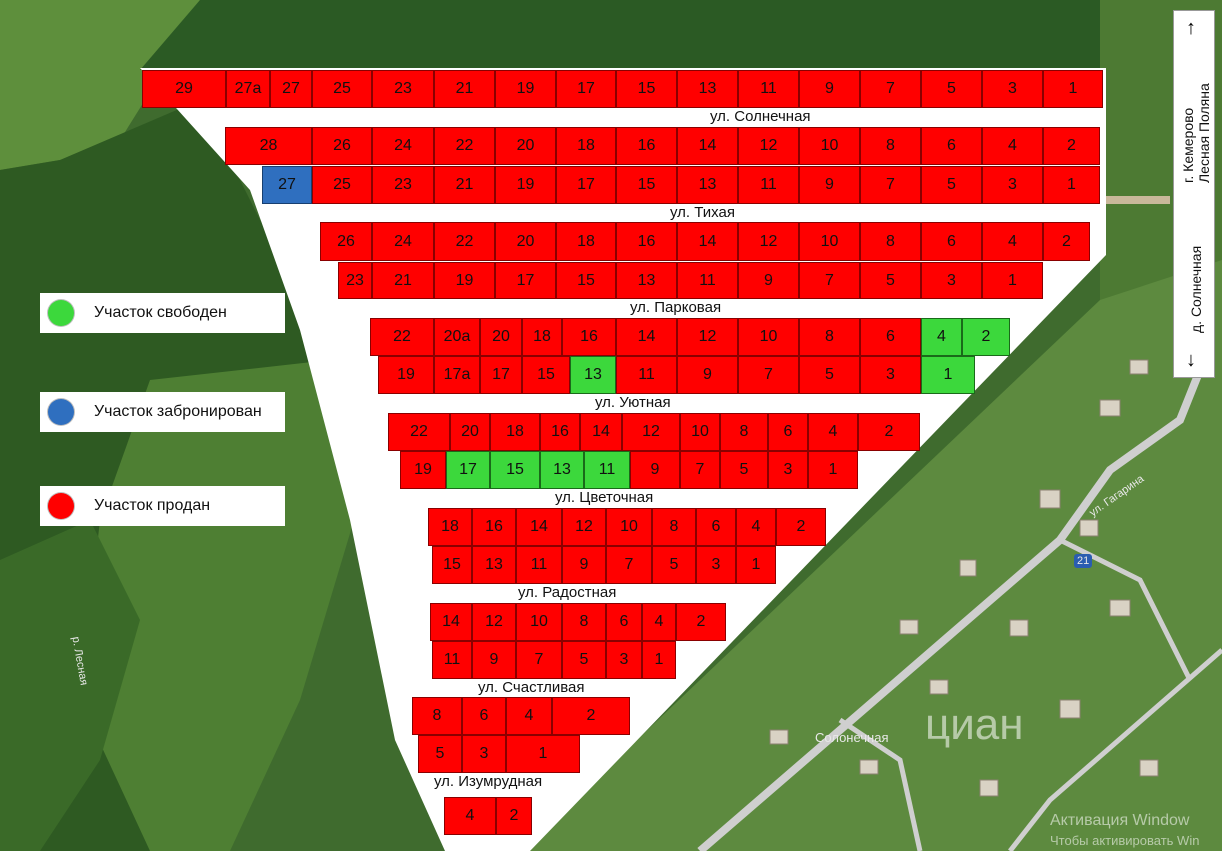  Describe the element at coordinates (287, 185) in the screenshot. I see `plot-reserved: 27` at that location.